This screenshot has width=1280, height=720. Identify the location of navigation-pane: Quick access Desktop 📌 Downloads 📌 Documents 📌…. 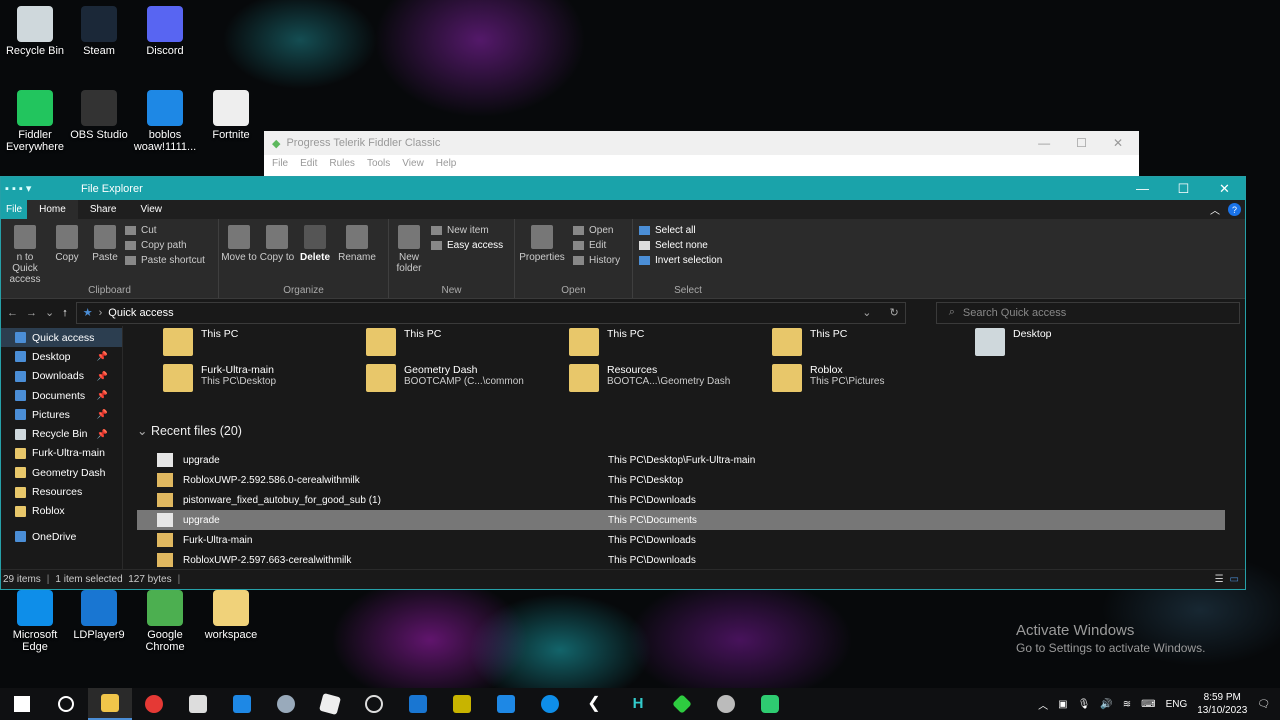
(62, 447).